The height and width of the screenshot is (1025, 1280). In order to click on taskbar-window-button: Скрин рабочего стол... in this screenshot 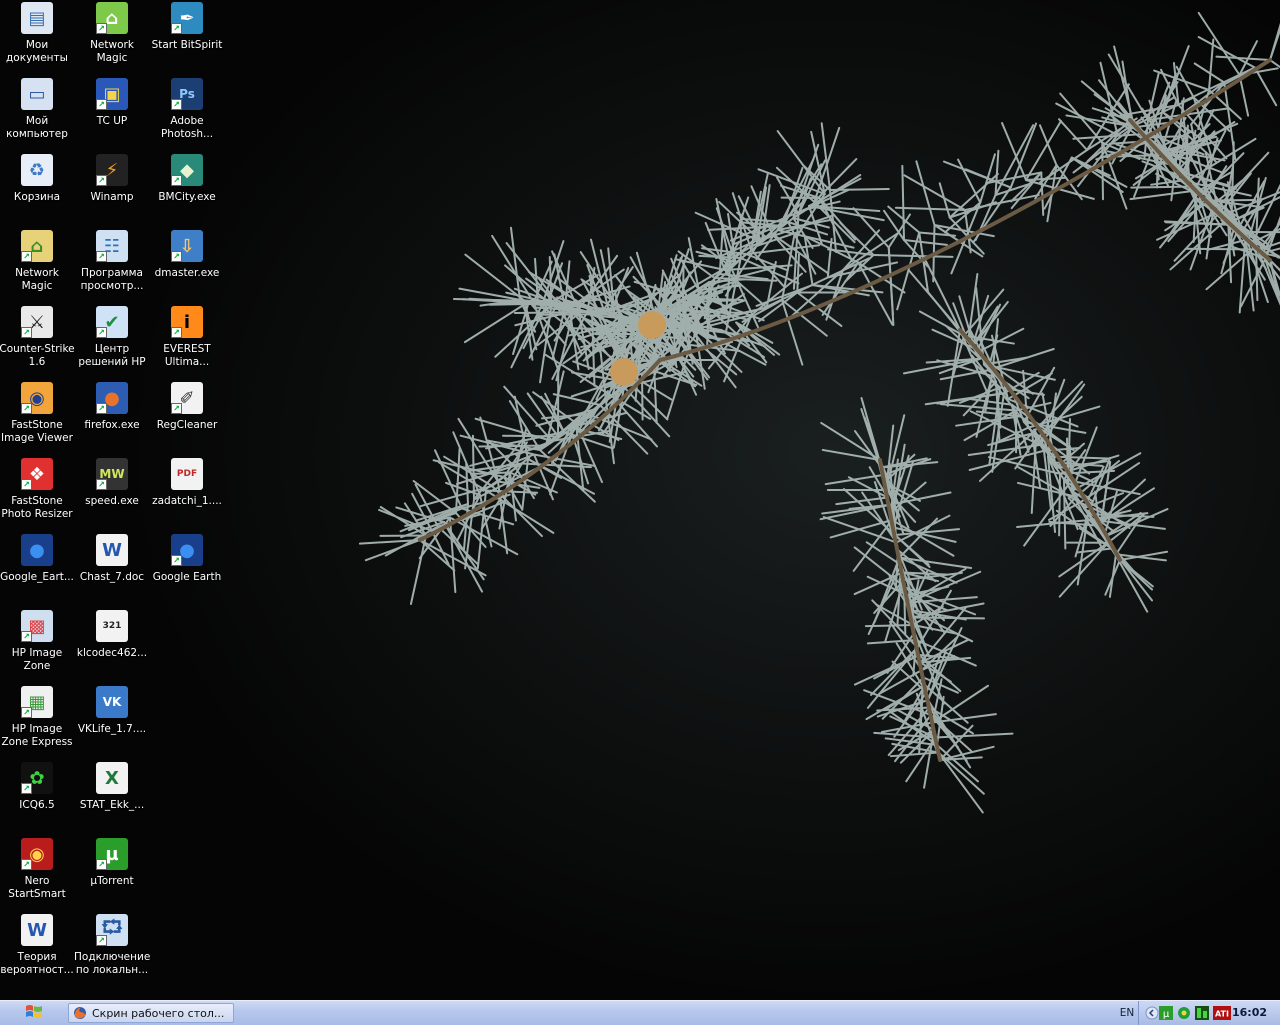, I will do `click(151, 1013)`.